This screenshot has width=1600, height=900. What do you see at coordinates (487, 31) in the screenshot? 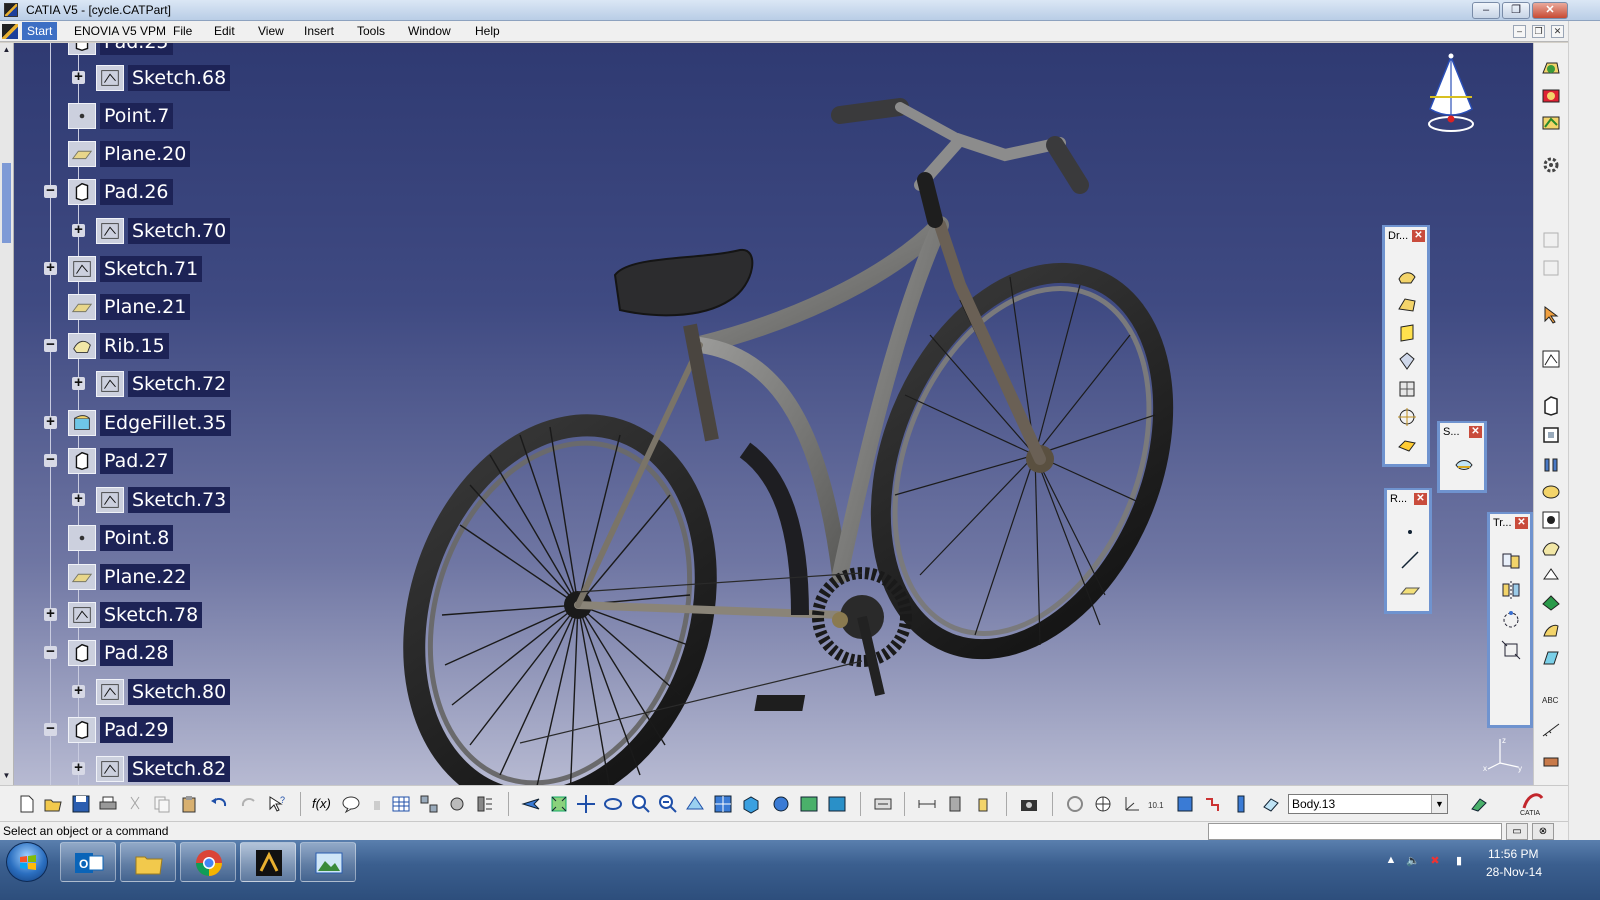
I see `menu-help: Help` at bounding box center [487, 31].